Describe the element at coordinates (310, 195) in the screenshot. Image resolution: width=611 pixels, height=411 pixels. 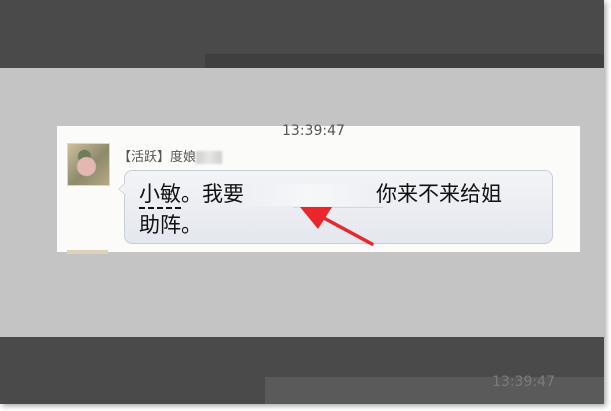
I see `redacted-text` at that location.